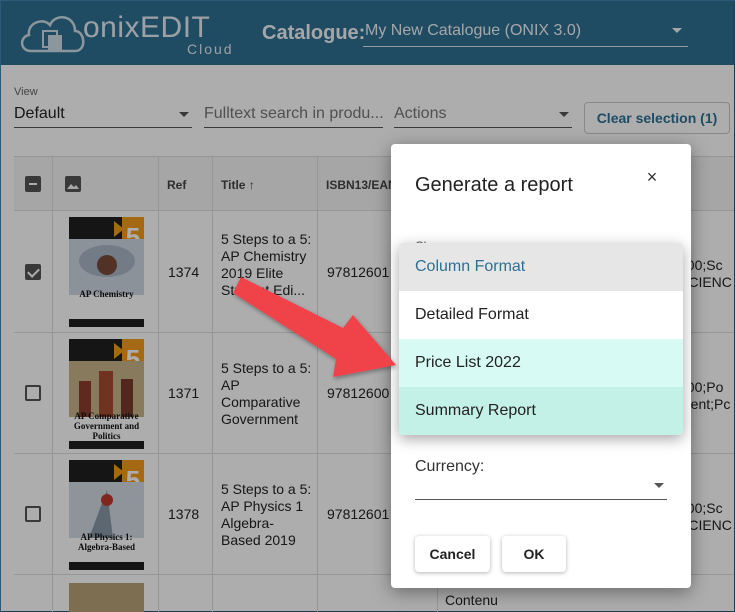 The width and height of the screenshot is (735, 612). I want to click on currency-select, so click(541, 487).